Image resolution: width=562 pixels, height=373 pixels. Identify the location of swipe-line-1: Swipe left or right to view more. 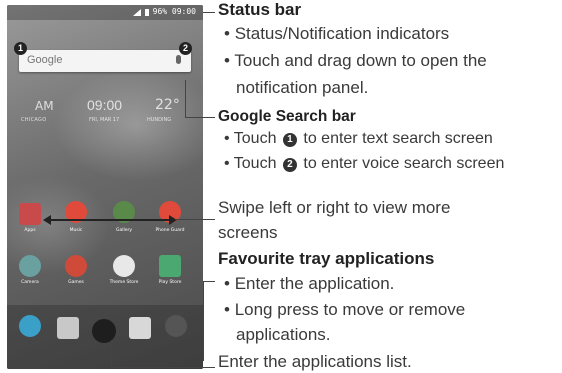
(334, 207).